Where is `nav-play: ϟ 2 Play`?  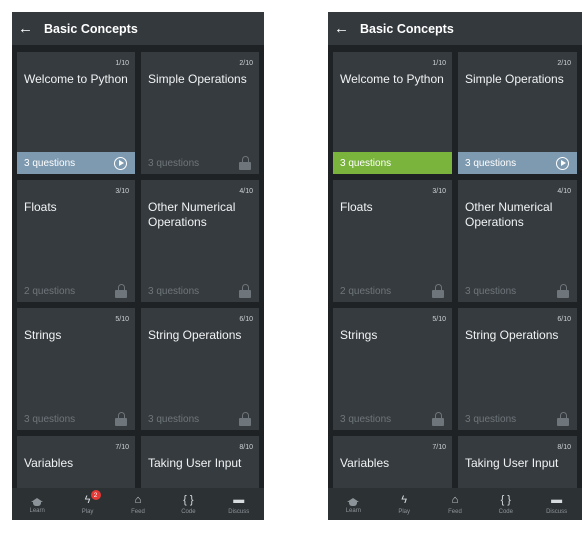
nav-play: ϟ 2 Play is located at coordinates (88, 502).